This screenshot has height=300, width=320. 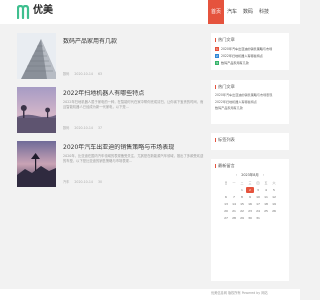 What do you see at coordinates (242, 218) in the screenshot?
I see `calendar-day: 29` at bounding box center [242, 218].